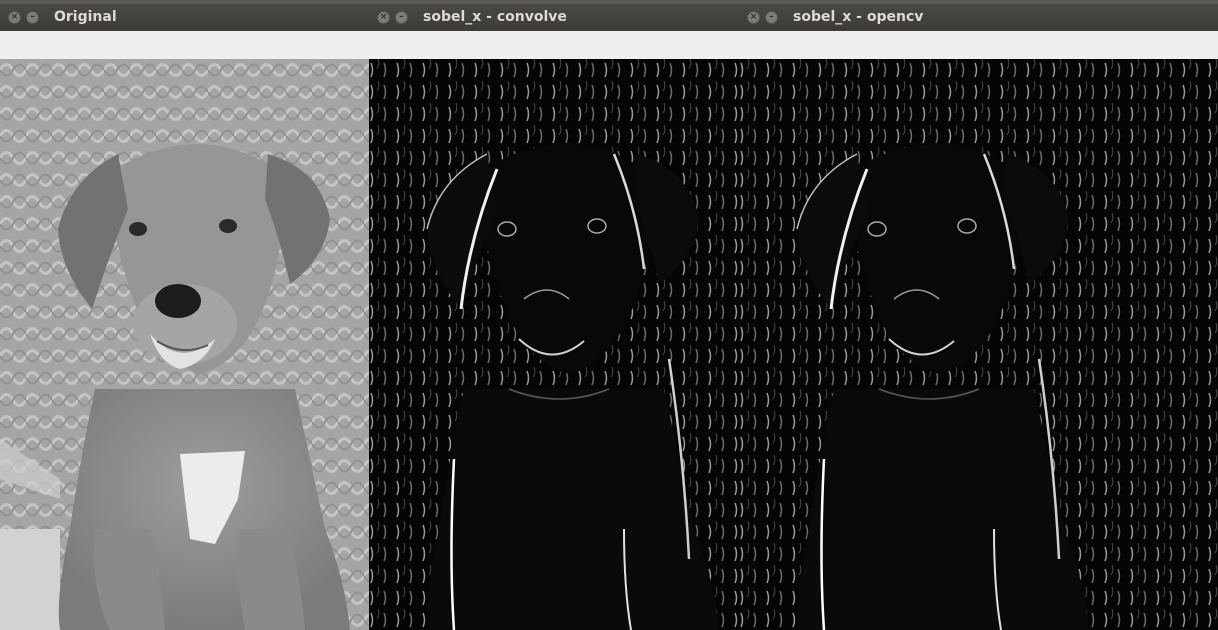 This screenshot has width=1218, height=630. I want to click on window-title: sobel_x - opencv, so click(858, 17).